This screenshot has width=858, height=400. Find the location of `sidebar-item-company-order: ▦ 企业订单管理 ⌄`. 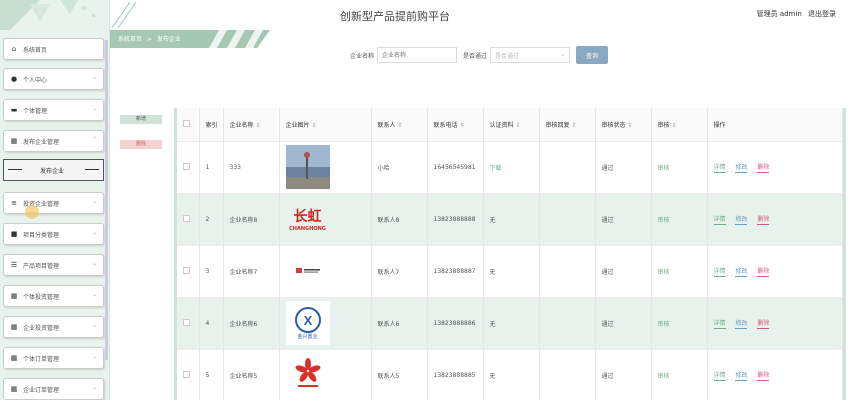

sidebar-item-company-order: ▦ 企业订单管理 ⌄ is located at coordinates (53, 389).